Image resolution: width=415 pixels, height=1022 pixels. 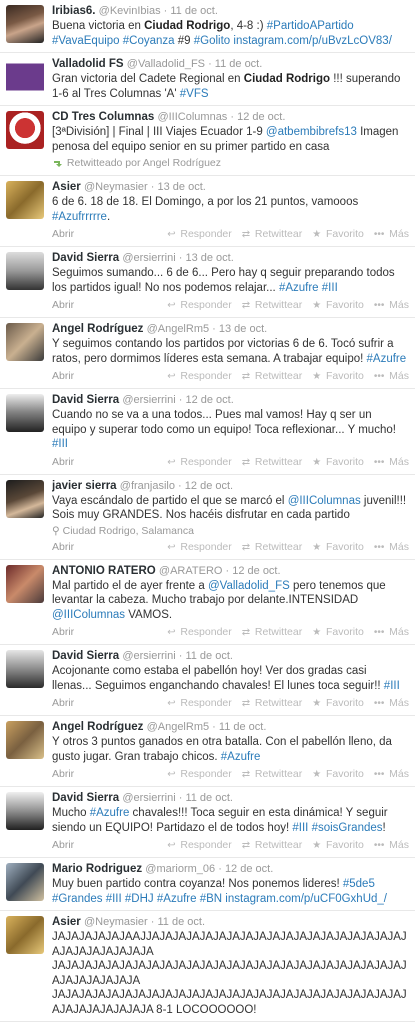 What do you see at coordinates (310, 26) in the screenshot?
I see `tweet-link: #PartidoAPartido` at bounding box center [310, 26].